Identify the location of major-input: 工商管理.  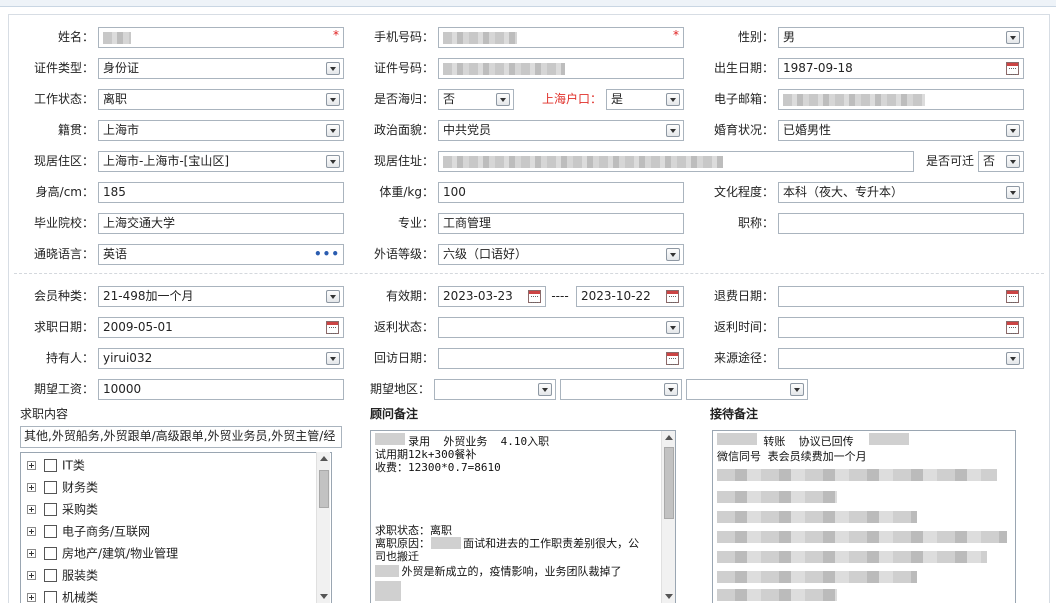
(561, 223).